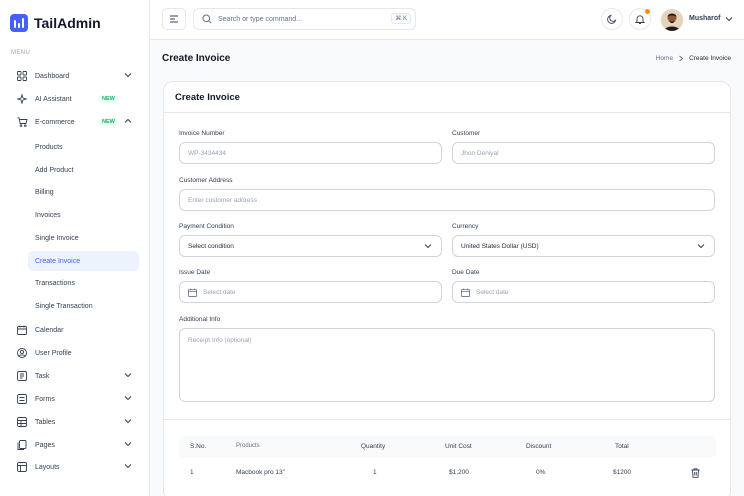 This screenshot has width=744, height=496. What do you see at coordinates (647, 11) in the screenshot?
I see `notification-dot` at bounding box center [647, 11].